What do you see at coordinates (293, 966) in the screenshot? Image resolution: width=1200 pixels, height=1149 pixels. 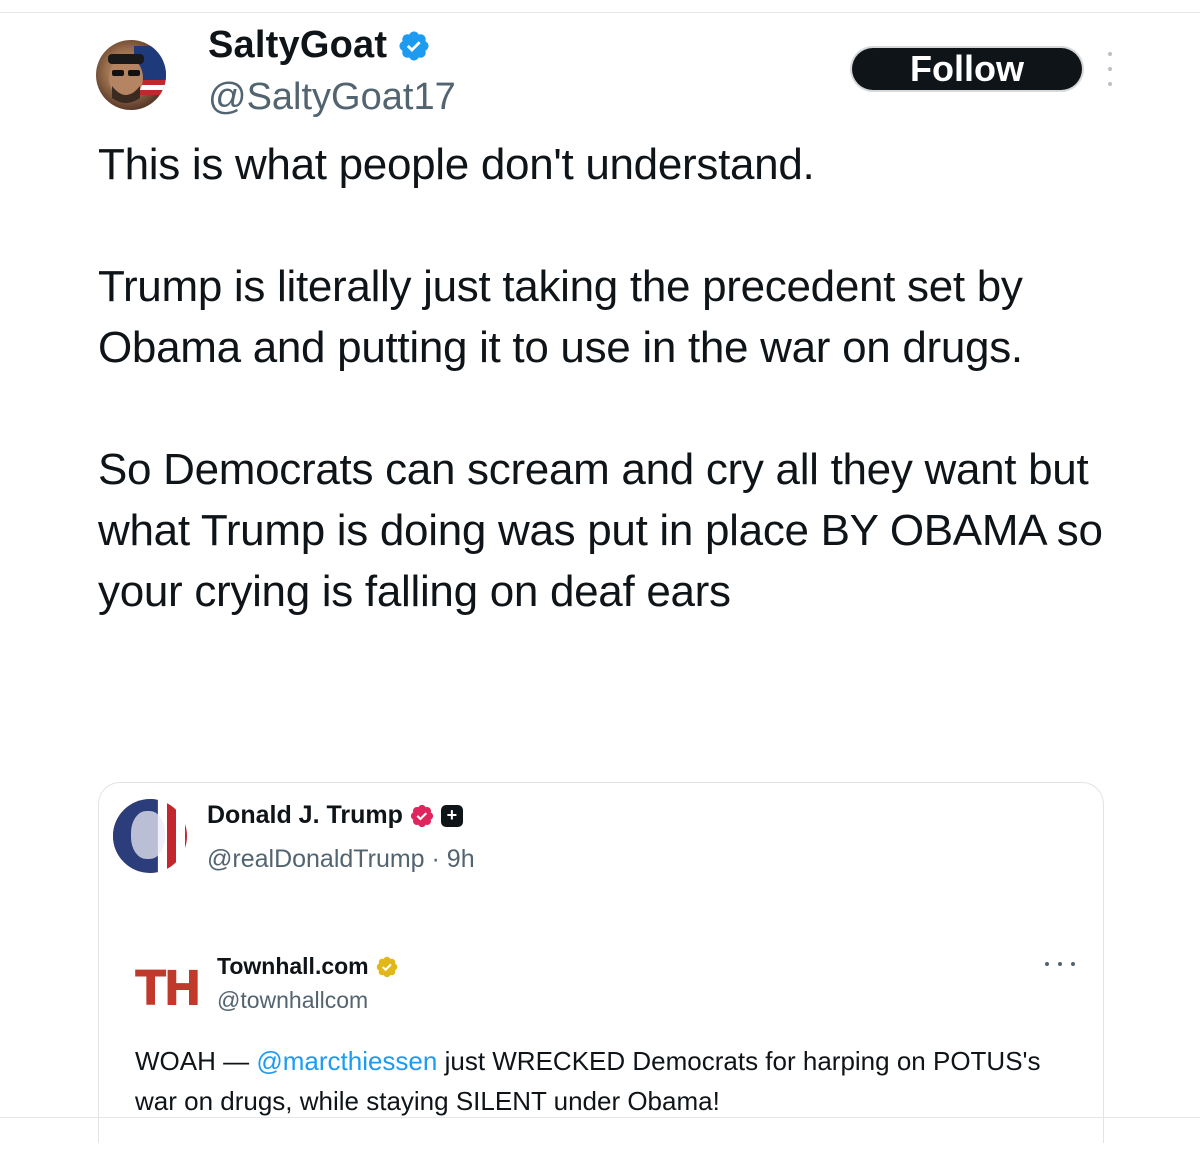 I see `embedded-author-name-text: Townhall.com` at bounding box center [293, 966].